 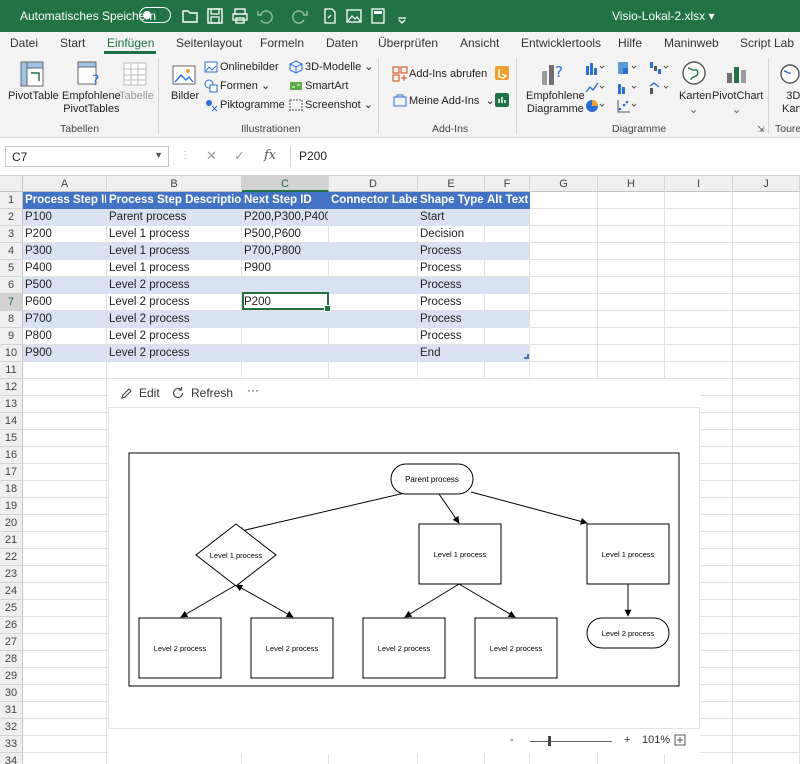 What do you see at coordinates (659, 88) in the screenshot?
I see `combo-chart-icon` at bounding box center [659, 88].